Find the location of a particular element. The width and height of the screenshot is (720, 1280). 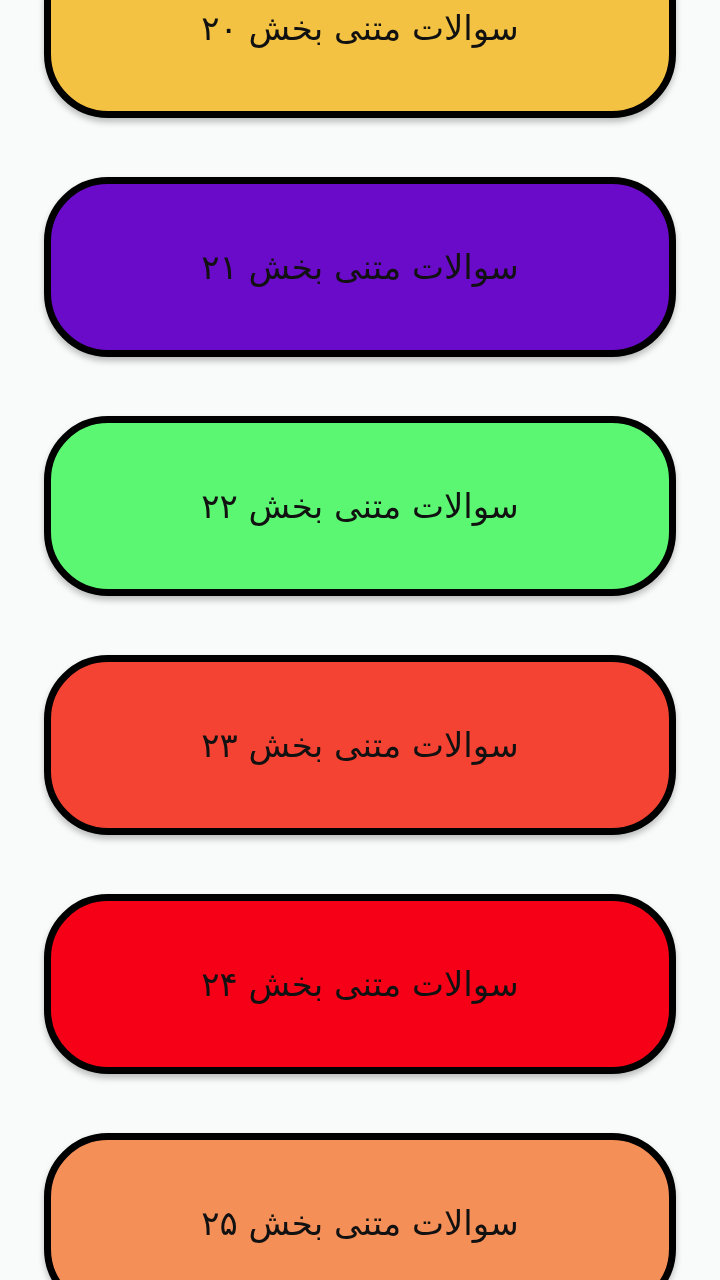

section-button: سوالات متنی بخش ۲۲ is located at coordinates (360, 506).